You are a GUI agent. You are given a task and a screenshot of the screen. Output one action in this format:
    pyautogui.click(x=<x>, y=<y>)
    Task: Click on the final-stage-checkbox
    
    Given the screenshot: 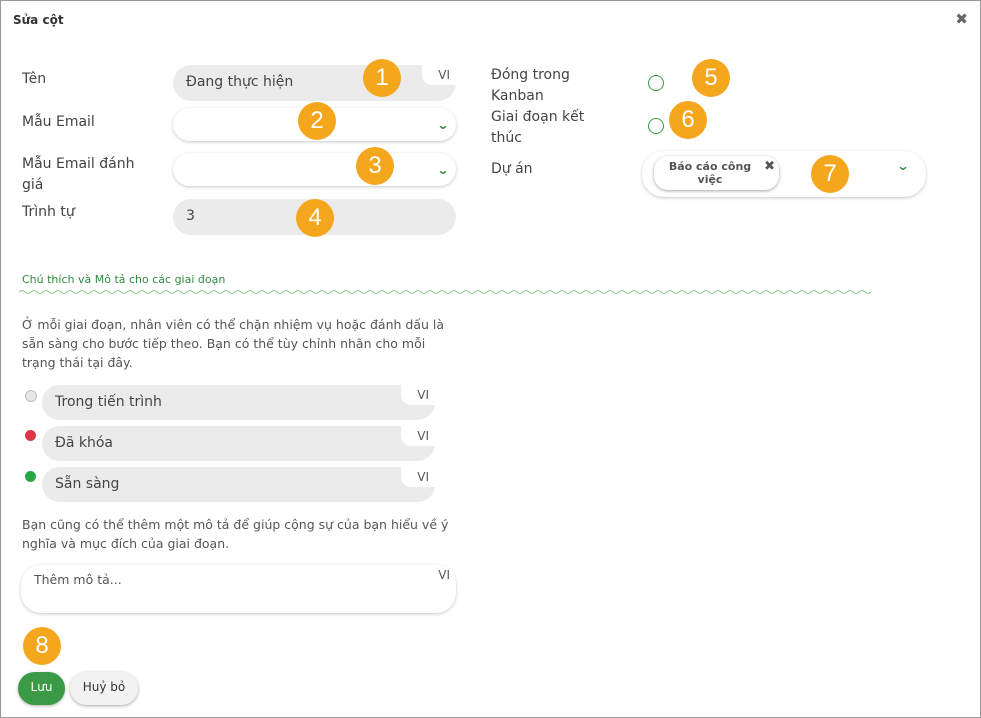 What is the action you would take?
    pyautogui.click(x=656, y=126)
    